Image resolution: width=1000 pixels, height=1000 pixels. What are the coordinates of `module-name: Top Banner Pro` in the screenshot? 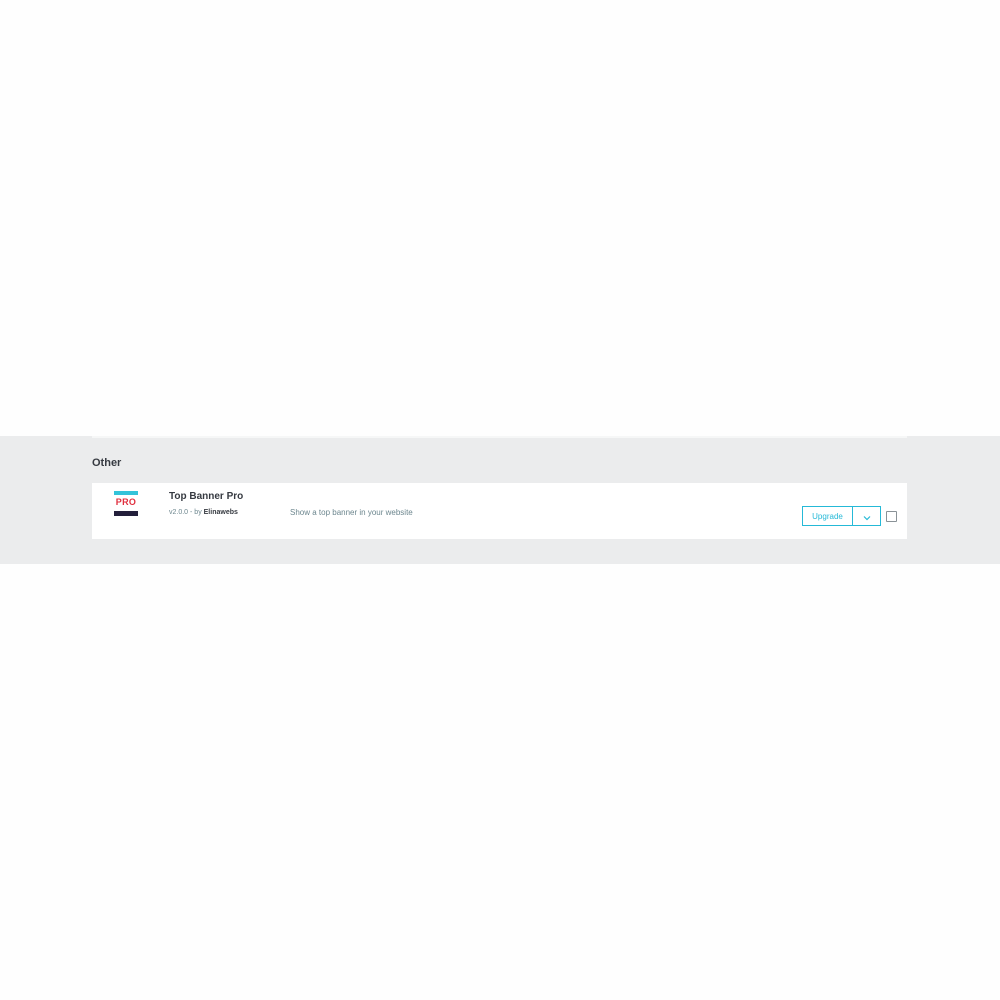 It's located at (206, 496).